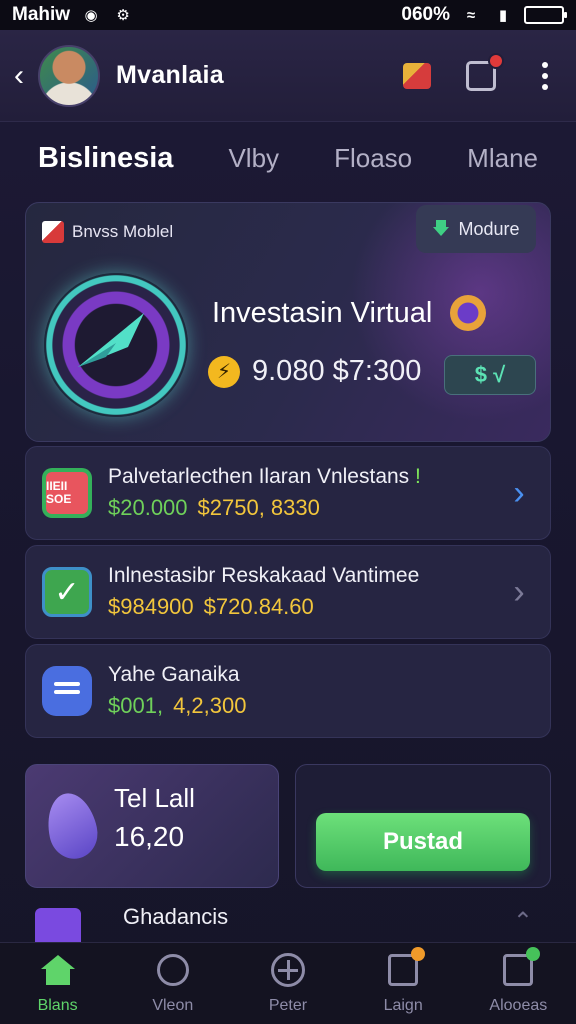 This screenshot has height=1024, width=576. What do you see at coordinates (405, 966) in the screenshot?
I see `report-icon` at bounding box center [405, 966].